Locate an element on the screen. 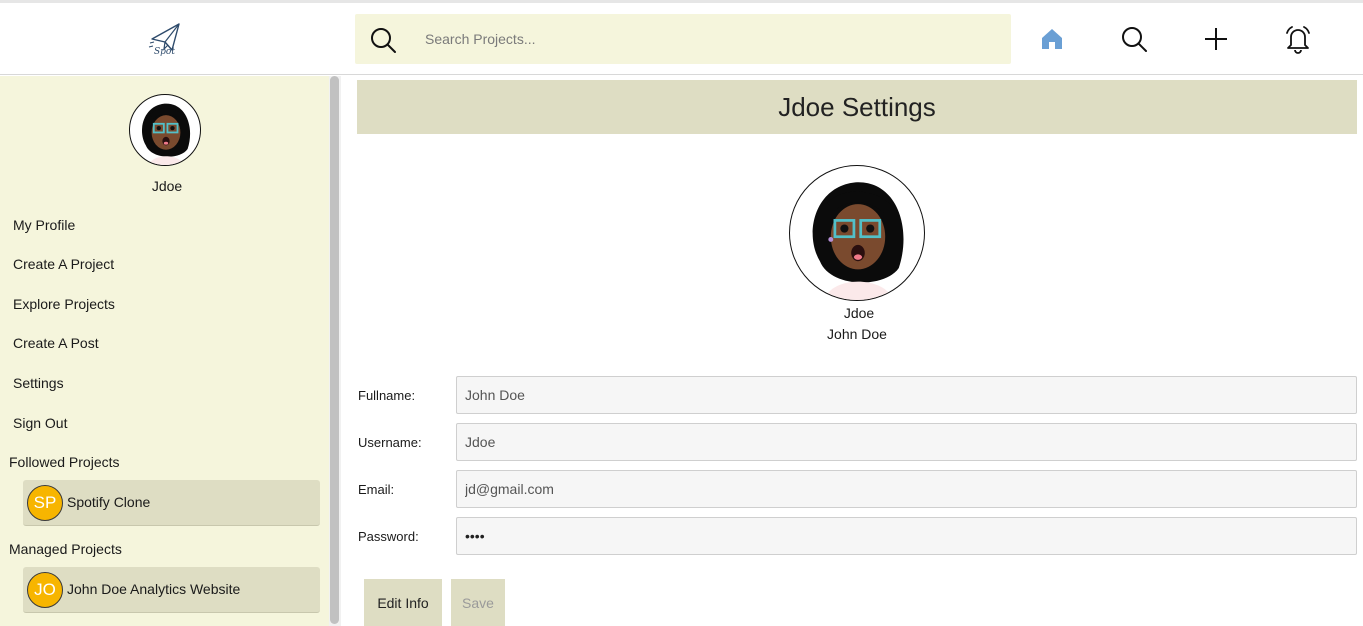  email-field is located at coordinates (906, 489).